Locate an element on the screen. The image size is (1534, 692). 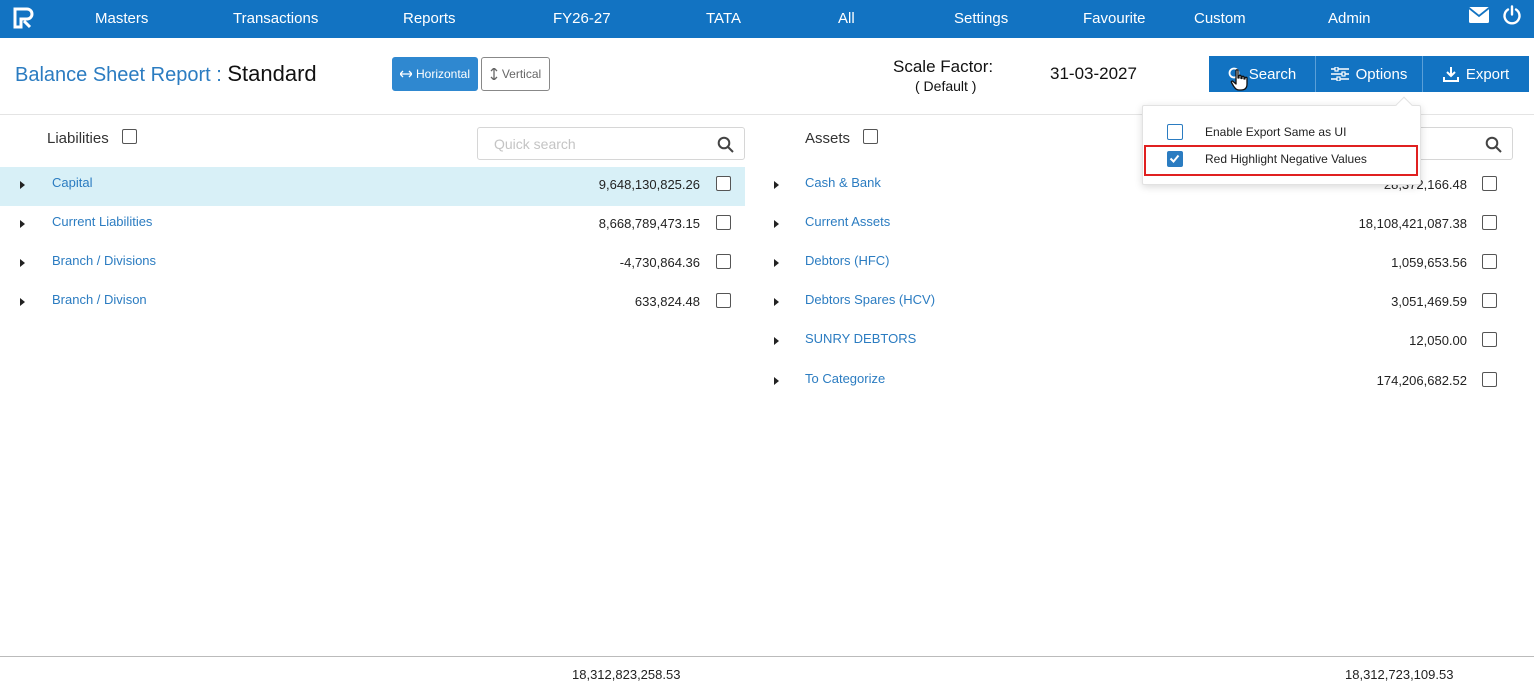
liability-row-branch-divison: Branch / Divison 633,824.48 is located at coordinates (372, 303).